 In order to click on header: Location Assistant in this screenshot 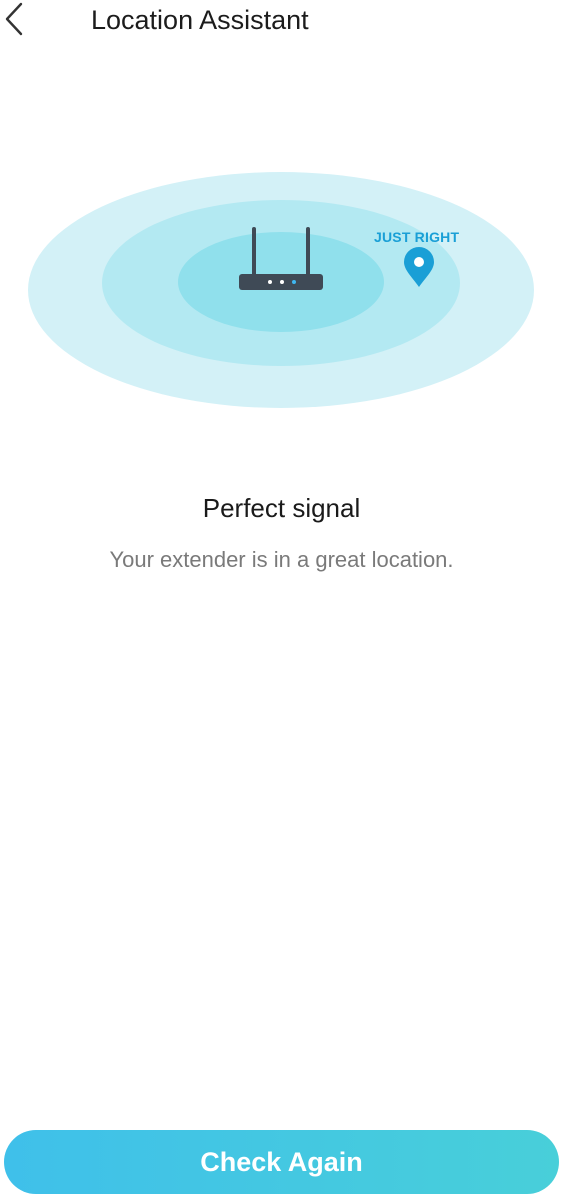, I will do `click(281, 24)`.